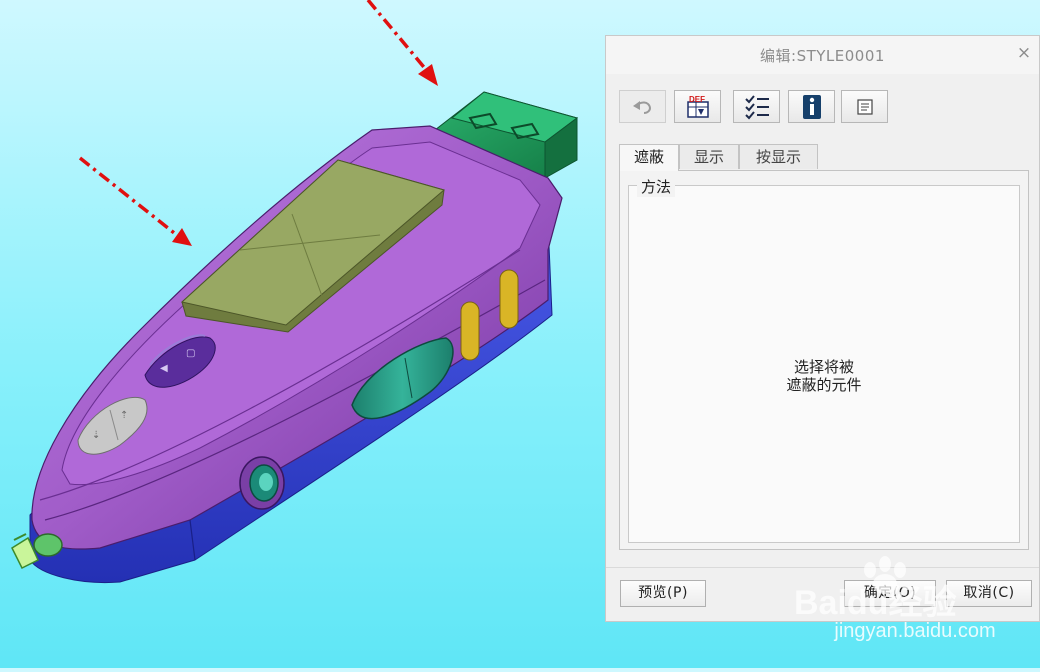 Image resolution: width=1040 pixels, height=672 pixels. I want to click on ok-button: 确定(O), so click(890, 593).